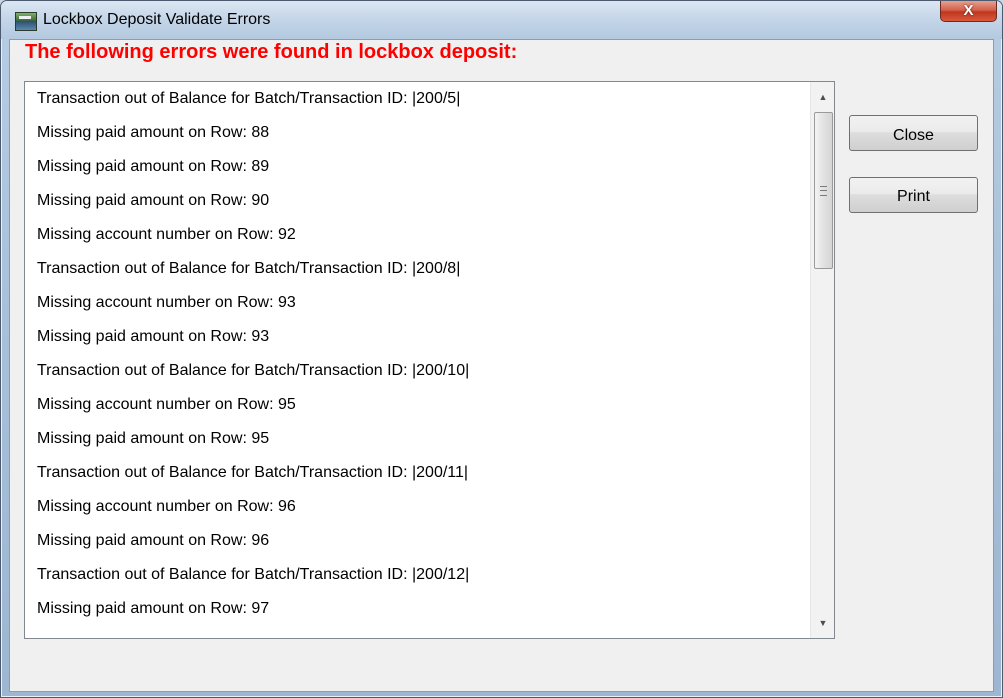 This screenshot has height=698, width=1003. I want to click on close-button: Close, so click(913, 133).